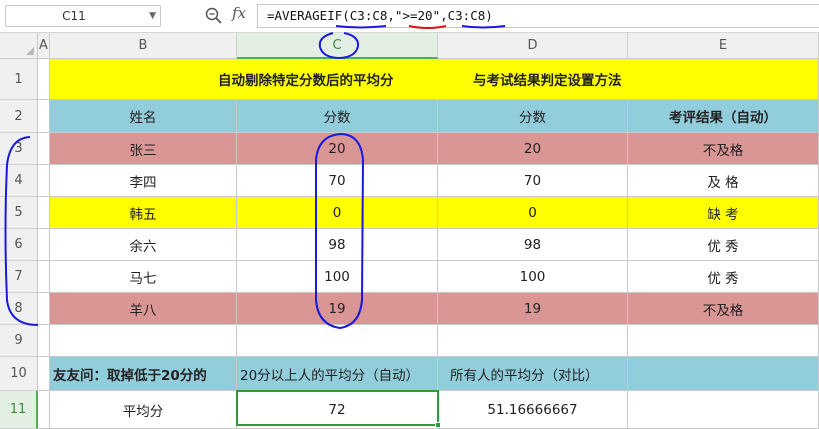  Describe the element at coordinates (434, 79) in the screenshot. I see `title-cell: 自动剔除特定分数后的平均分 与考试结果判定设置方法` at that location.